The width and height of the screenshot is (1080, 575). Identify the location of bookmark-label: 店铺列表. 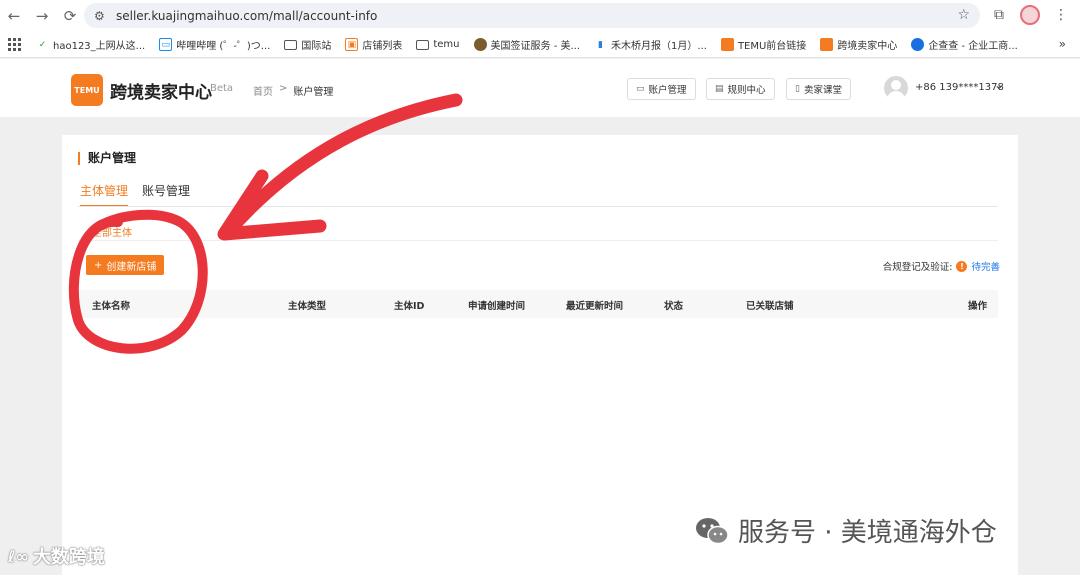
(382, 46).